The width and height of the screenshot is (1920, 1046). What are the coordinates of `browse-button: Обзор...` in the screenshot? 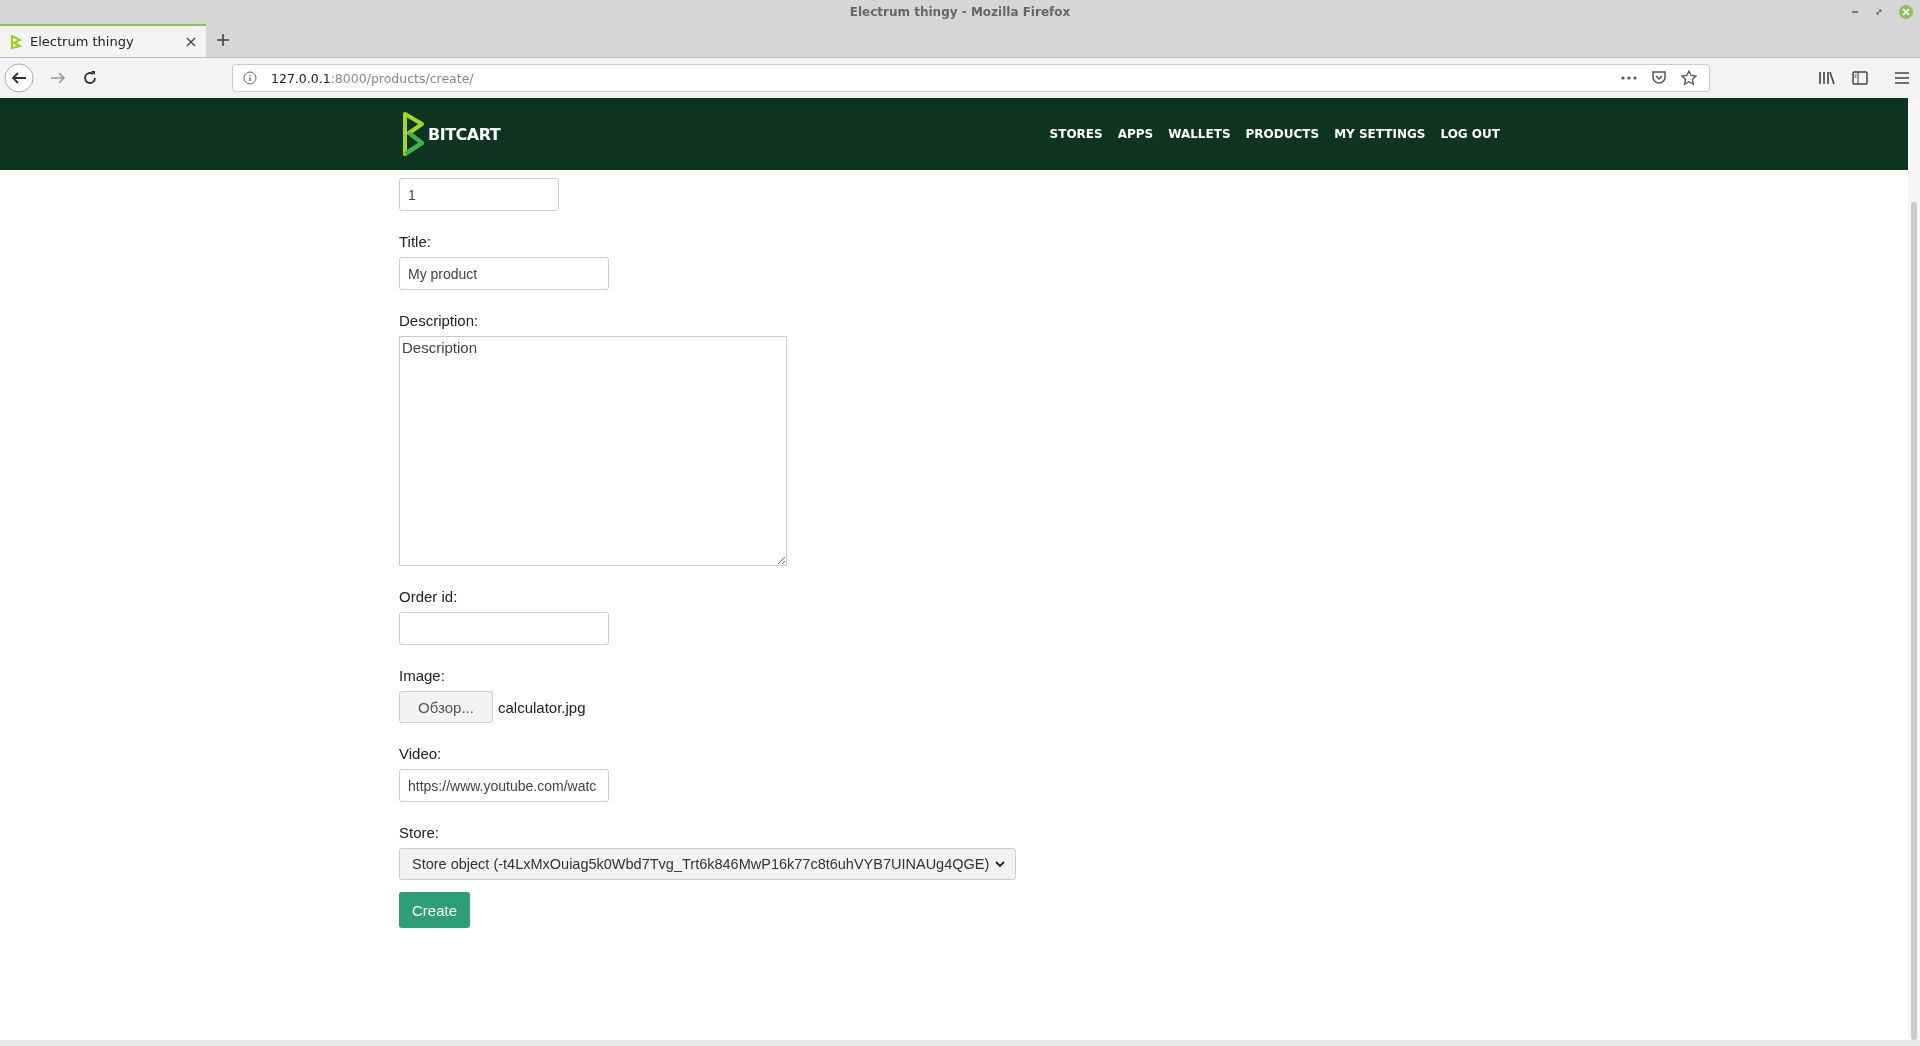 It's located at (446, 707).